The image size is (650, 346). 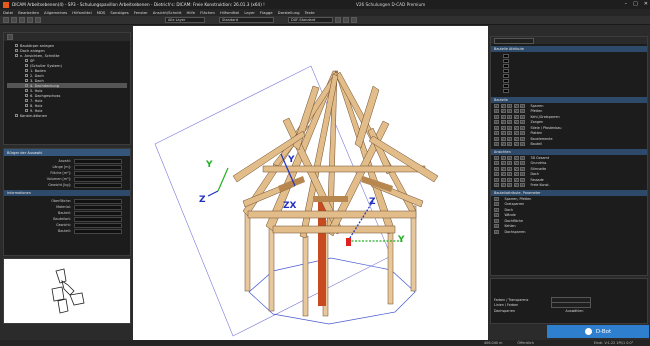 I want to click on view-icon, so click(x=338, y=20).